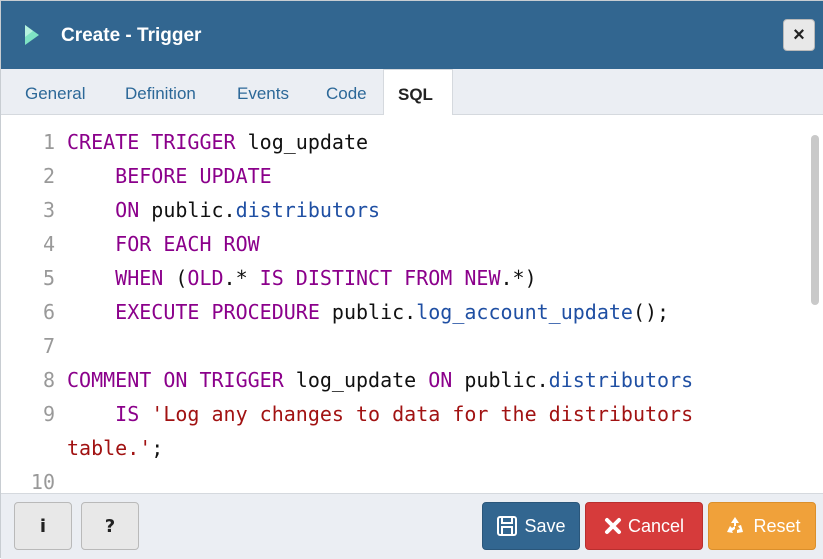 The height and width of the screenshot is (559, 823). I want to click on code-token: (, so click(181, 278).